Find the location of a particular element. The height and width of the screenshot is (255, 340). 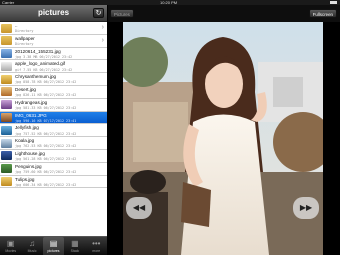

refresh-icon: ↻ is located at coordinates (98, 13).